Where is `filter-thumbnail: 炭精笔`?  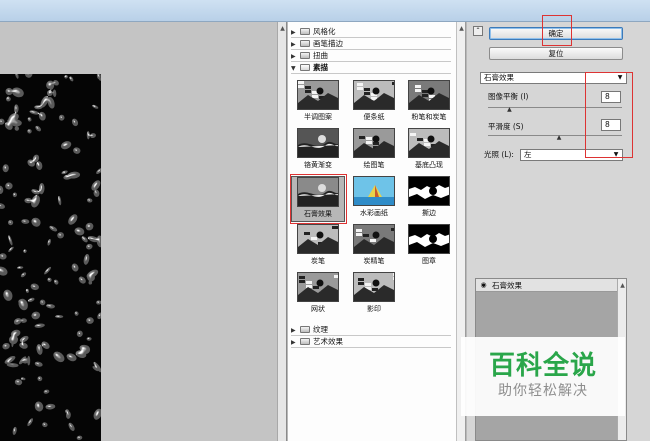
filter-thumbnail: 炭精笔 is located at coordinates (374, 247).